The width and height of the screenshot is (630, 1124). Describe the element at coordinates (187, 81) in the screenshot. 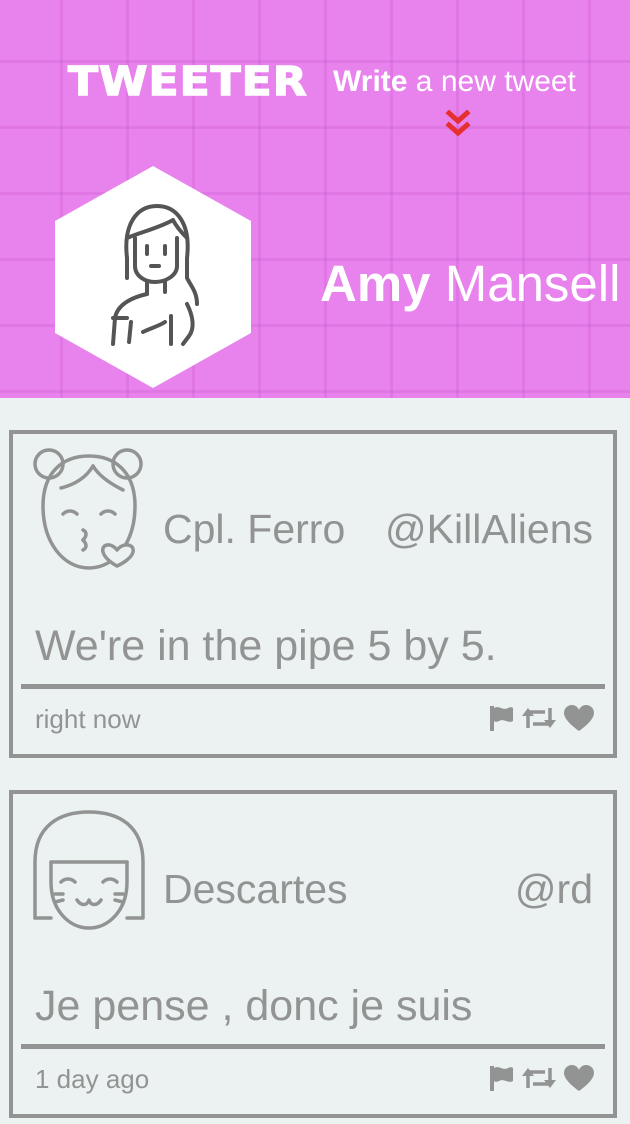

I see `app-logo: TWEETER` at that location.